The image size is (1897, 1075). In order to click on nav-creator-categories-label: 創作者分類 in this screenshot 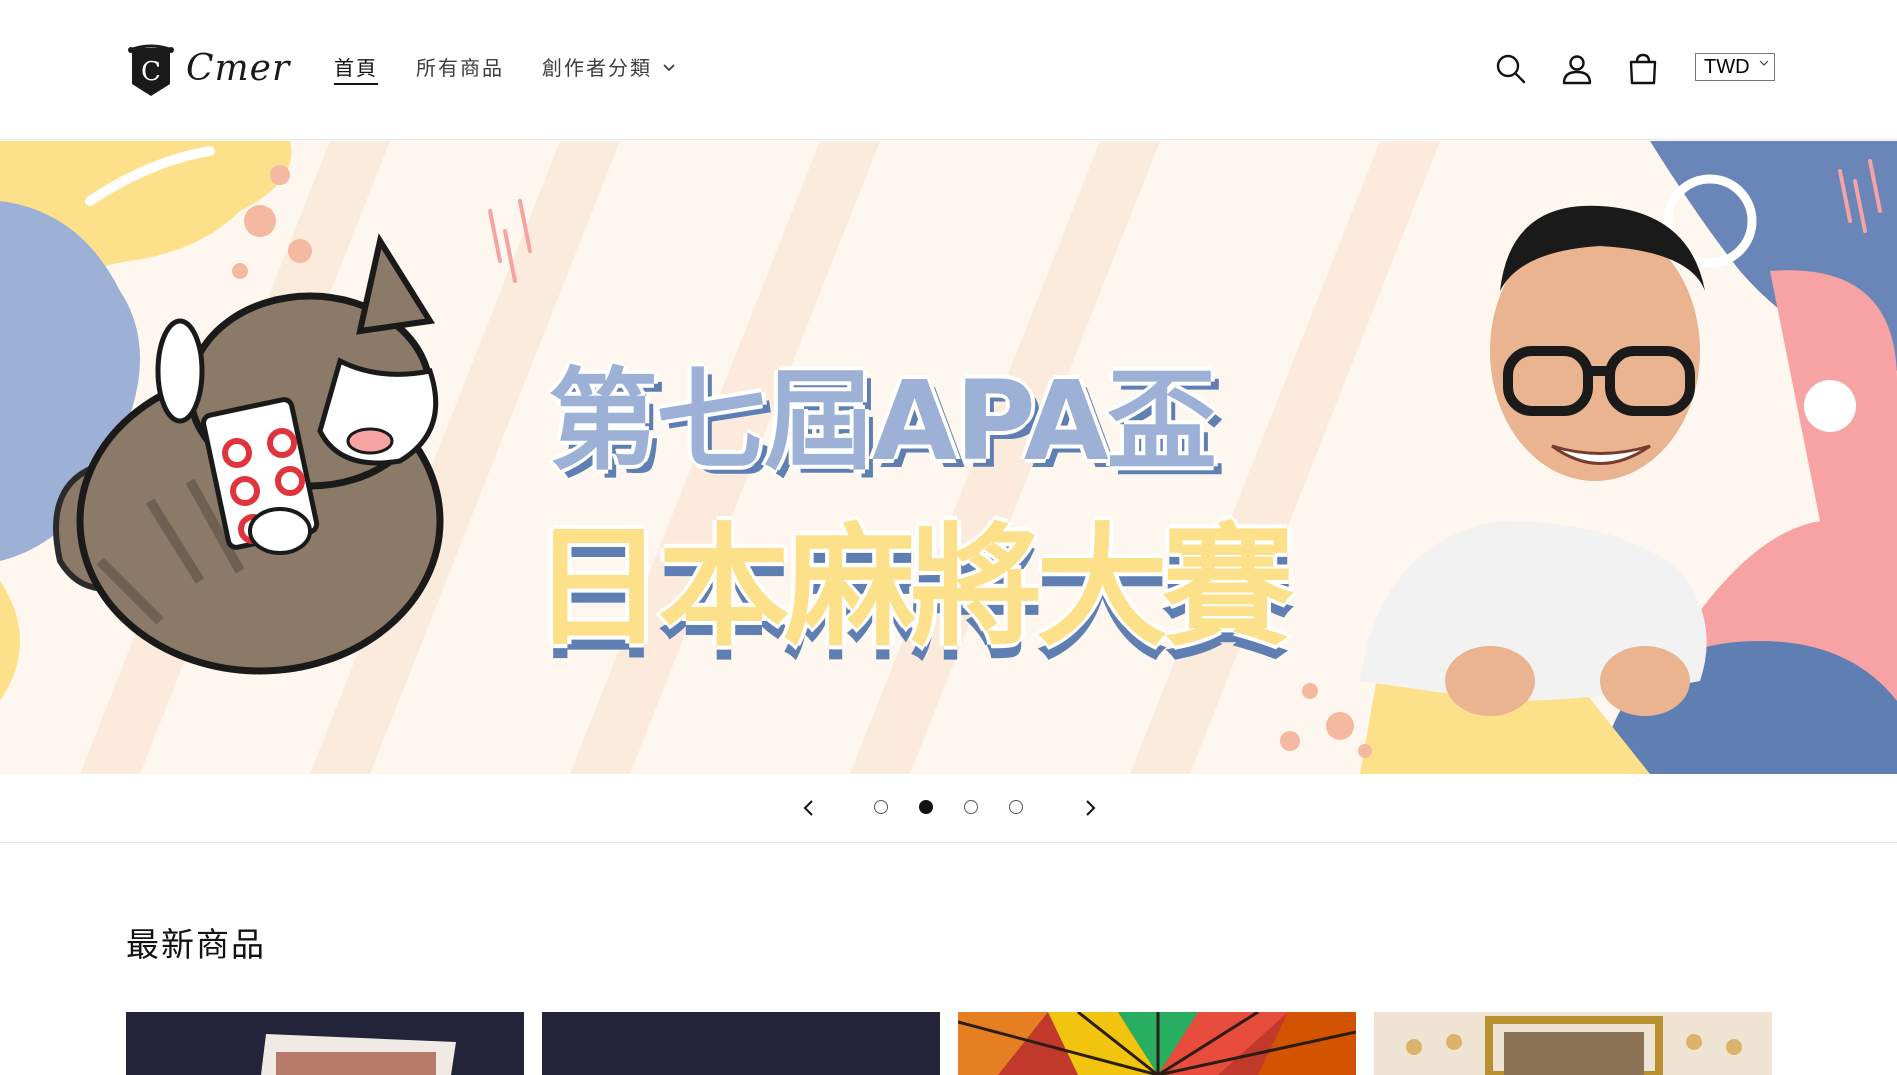, I will do `click(597, 68)`.